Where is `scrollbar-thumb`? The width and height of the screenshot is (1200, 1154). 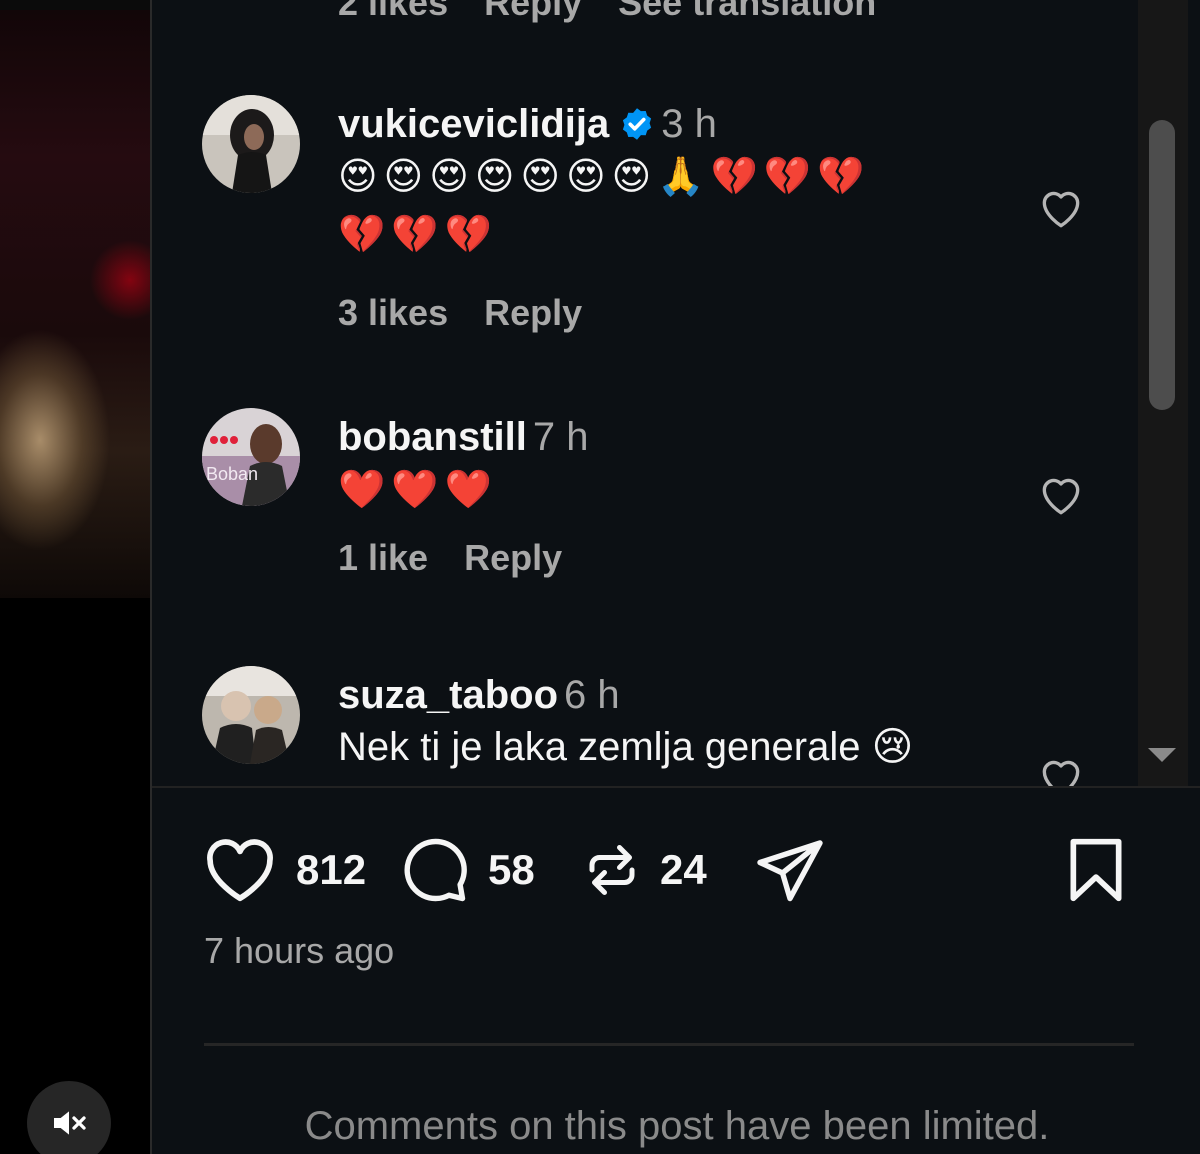 scrollbar-thumb is located at coordinates (1162, 265).